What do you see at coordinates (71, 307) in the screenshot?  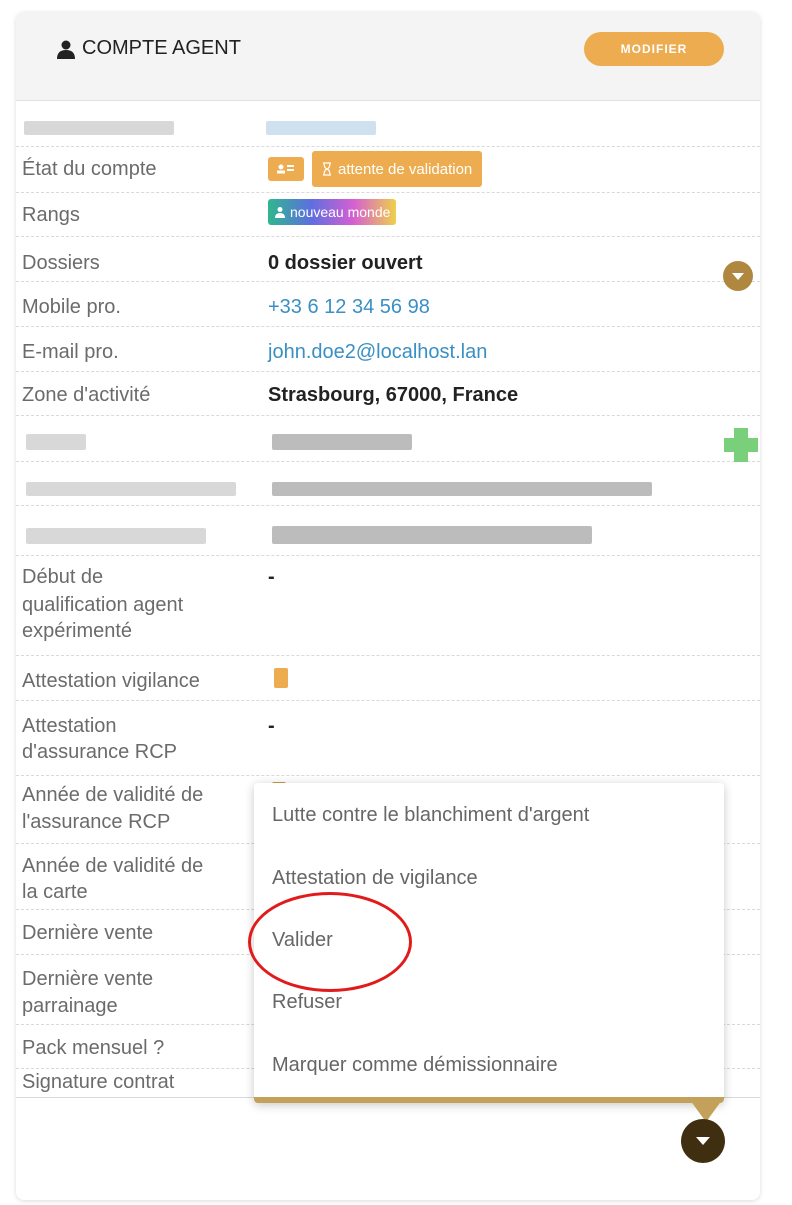 I see `label: Mobile pro.` at bounding box center [71, 307].